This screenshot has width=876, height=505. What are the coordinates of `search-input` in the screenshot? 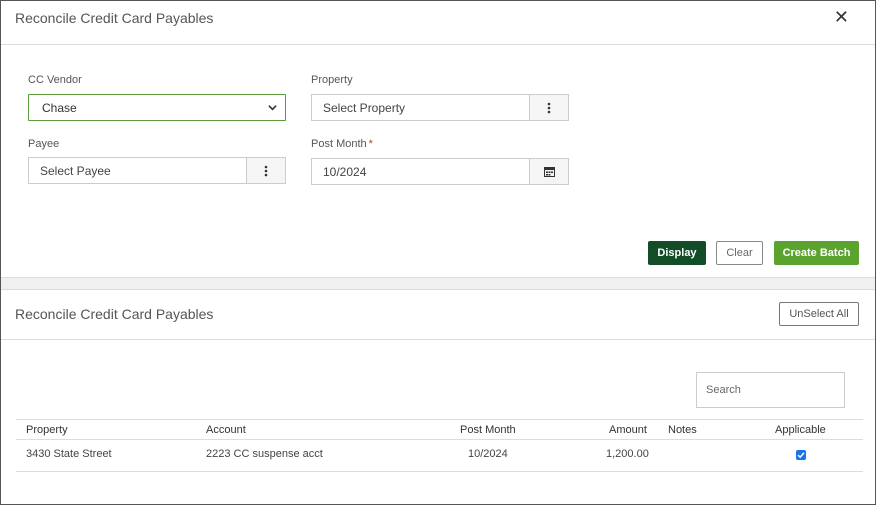 It's located at (770, 390).